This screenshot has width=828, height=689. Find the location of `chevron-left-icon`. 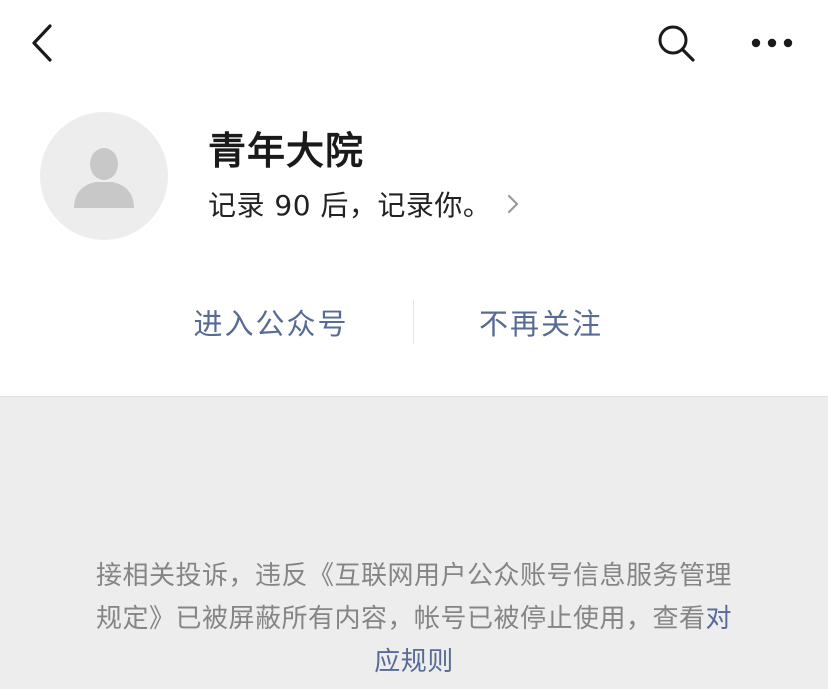

chevron-left-icon is located at coordinates (42, 43).